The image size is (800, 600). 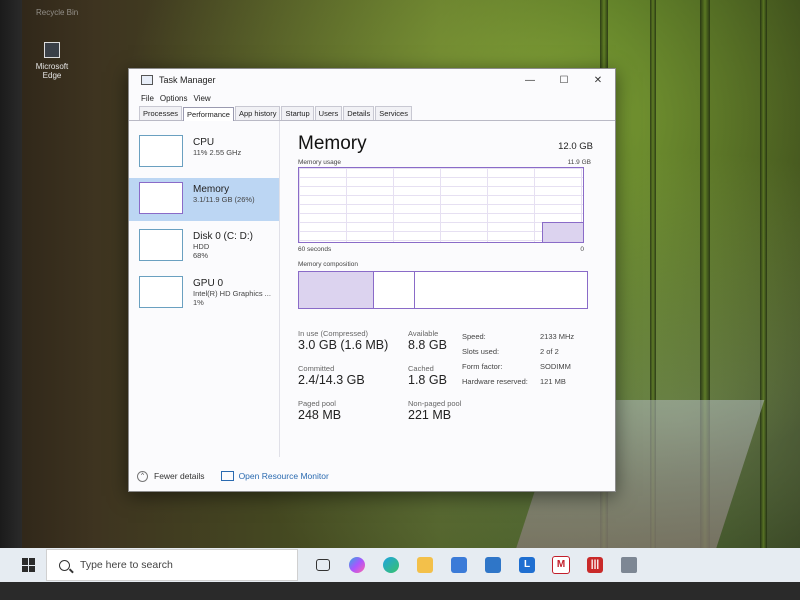 What do you see at coordinates (579, 162) in the screenshot?
I see `usage-graph-max: 11.9 GB` at bounding box center [579, 162].